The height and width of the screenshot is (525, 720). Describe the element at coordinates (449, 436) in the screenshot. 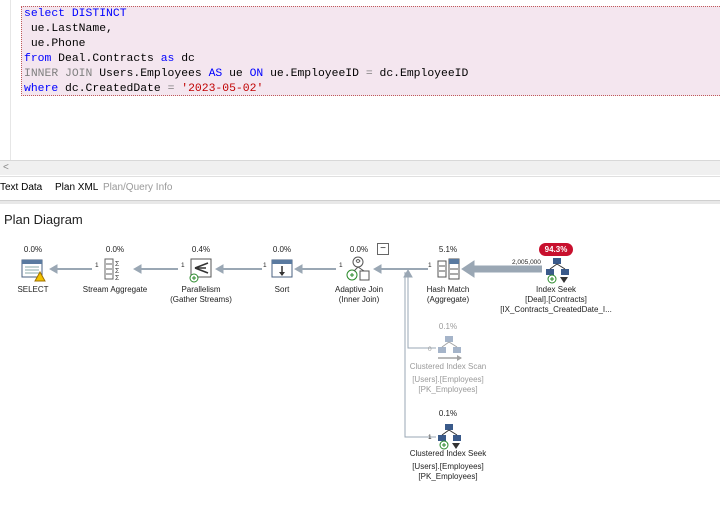

I see `clustered-index-seek-icon` at that location.